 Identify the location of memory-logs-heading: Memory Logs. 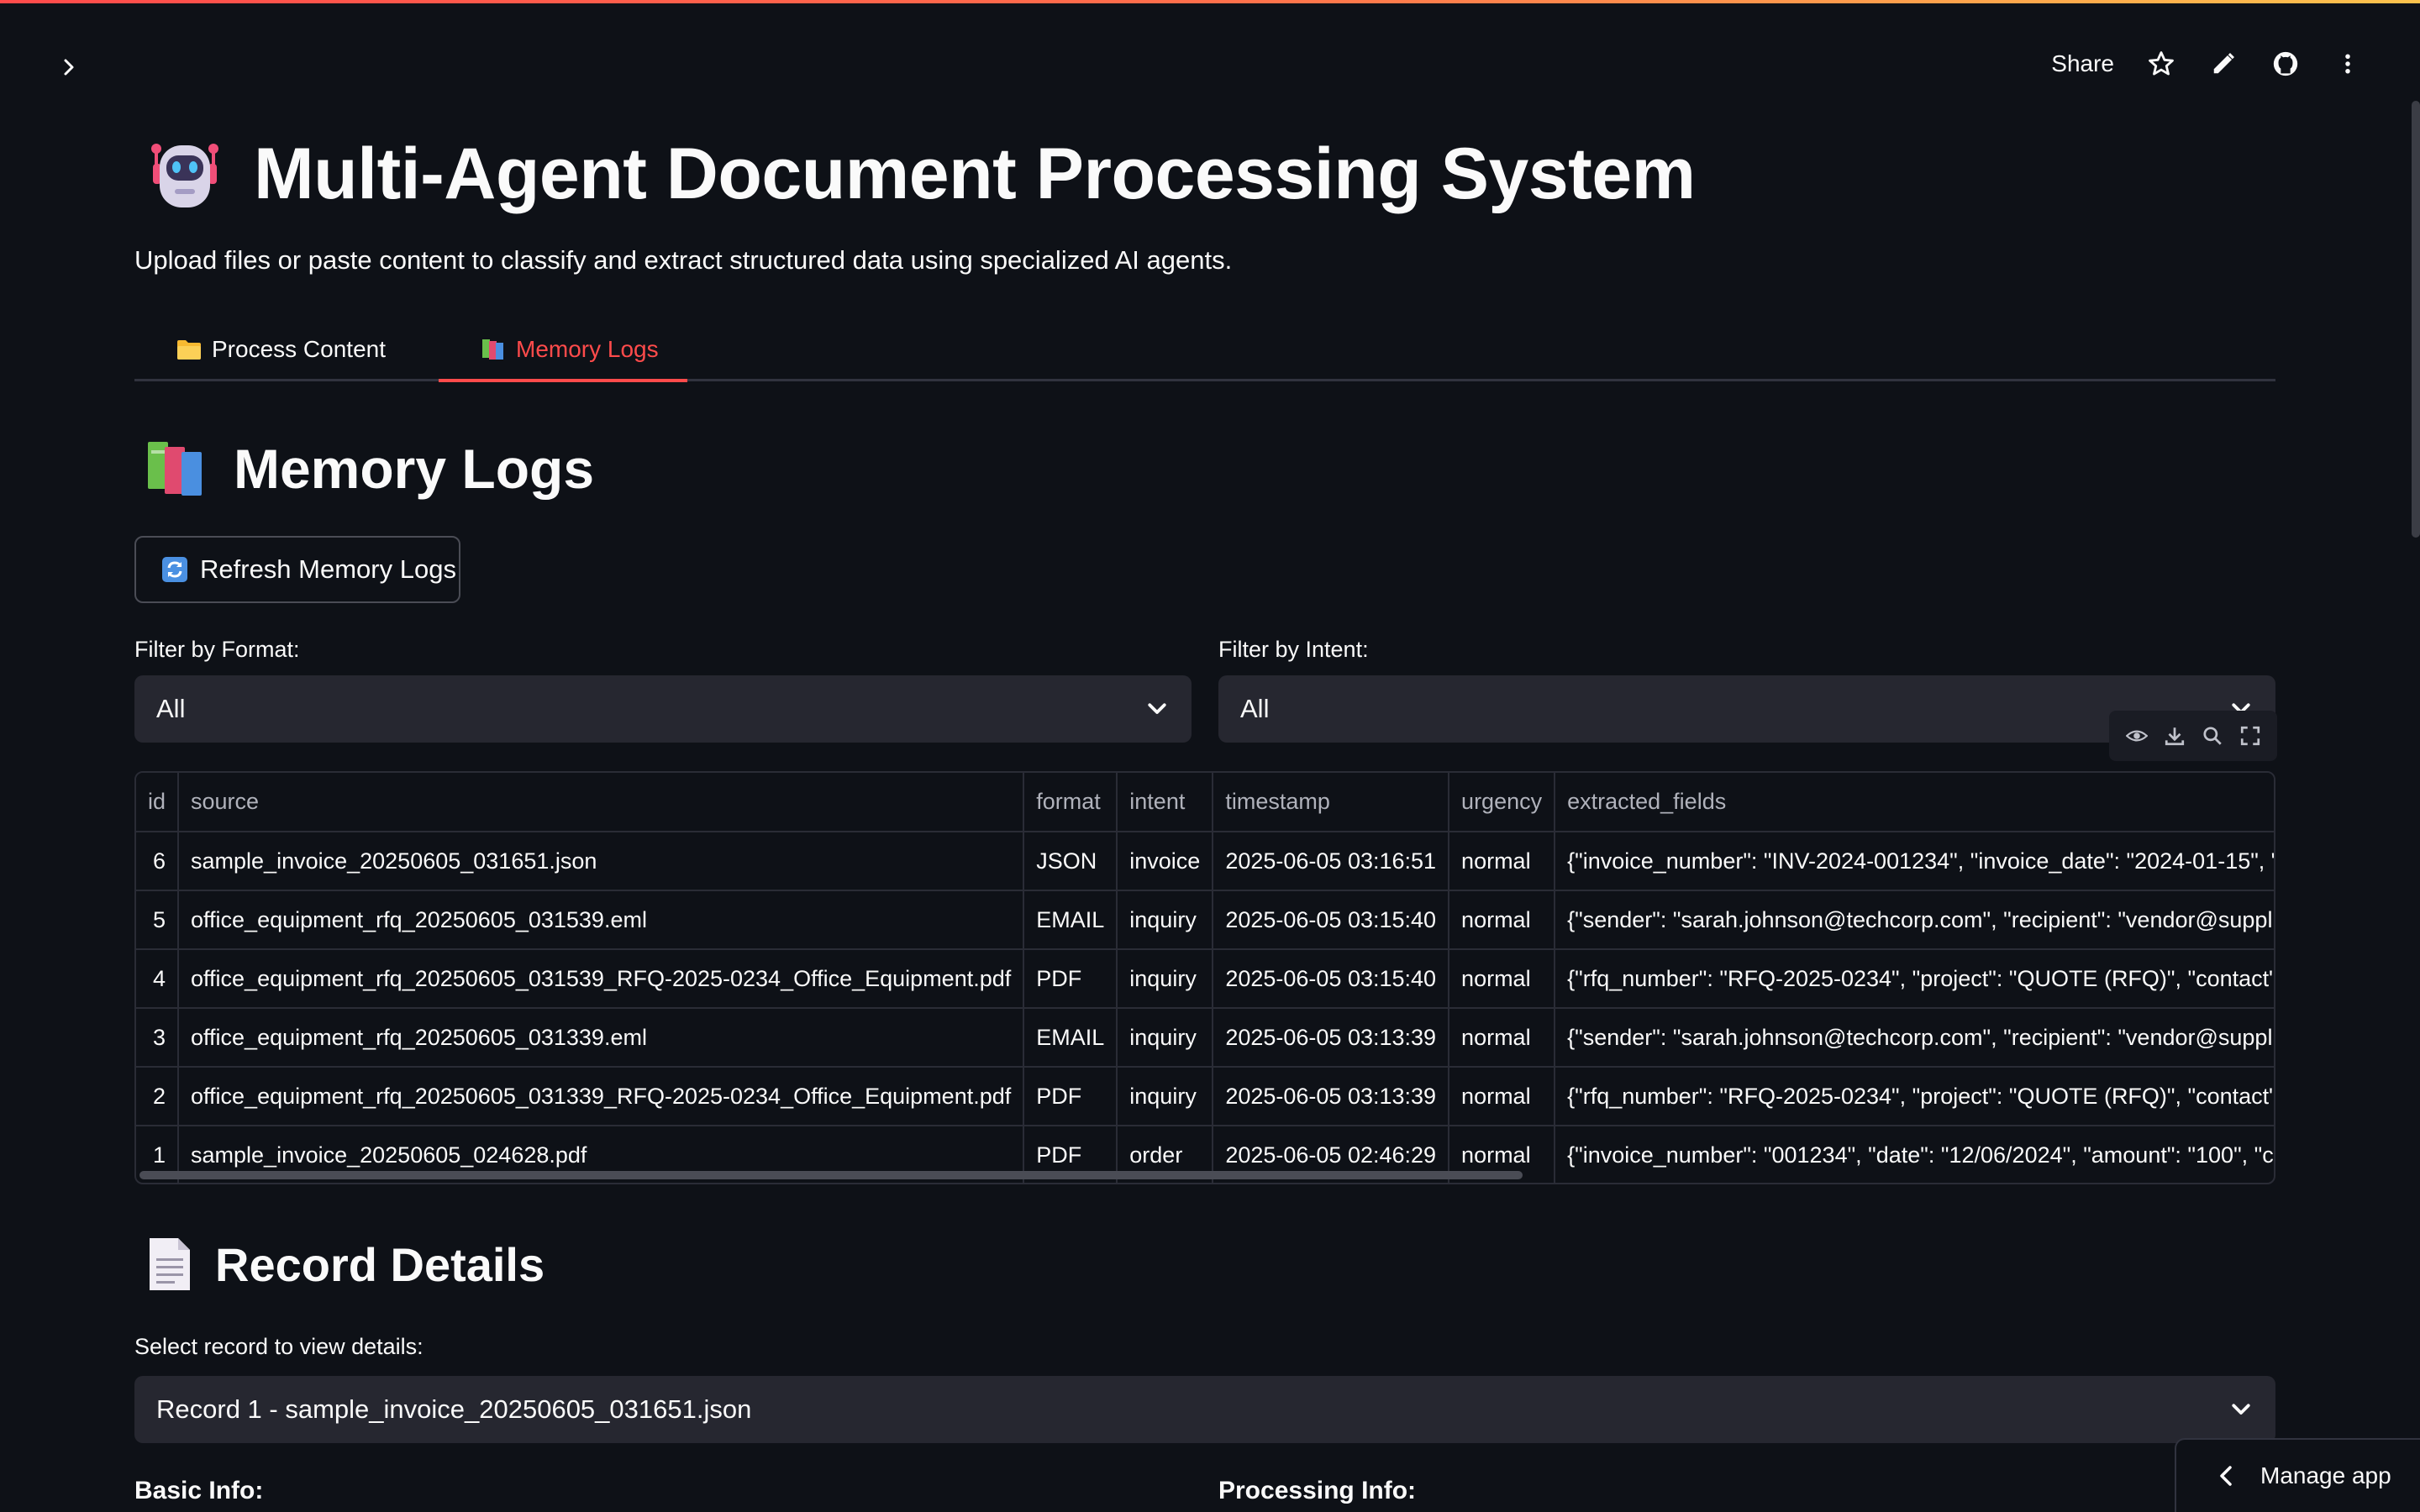
(369, 469).